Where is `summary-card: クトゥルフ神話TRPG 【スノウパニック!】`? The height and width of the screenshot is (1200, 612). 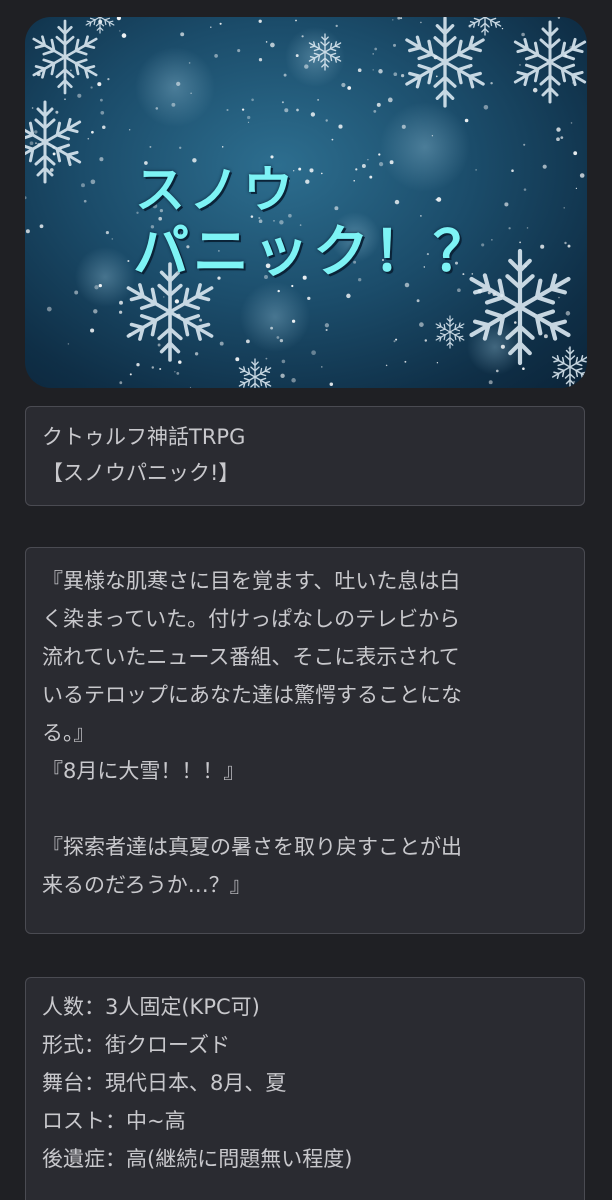 summary-card: クトゥルフ神話TRPG 【スノウパニック!】 is located at coordinates (305, 456).